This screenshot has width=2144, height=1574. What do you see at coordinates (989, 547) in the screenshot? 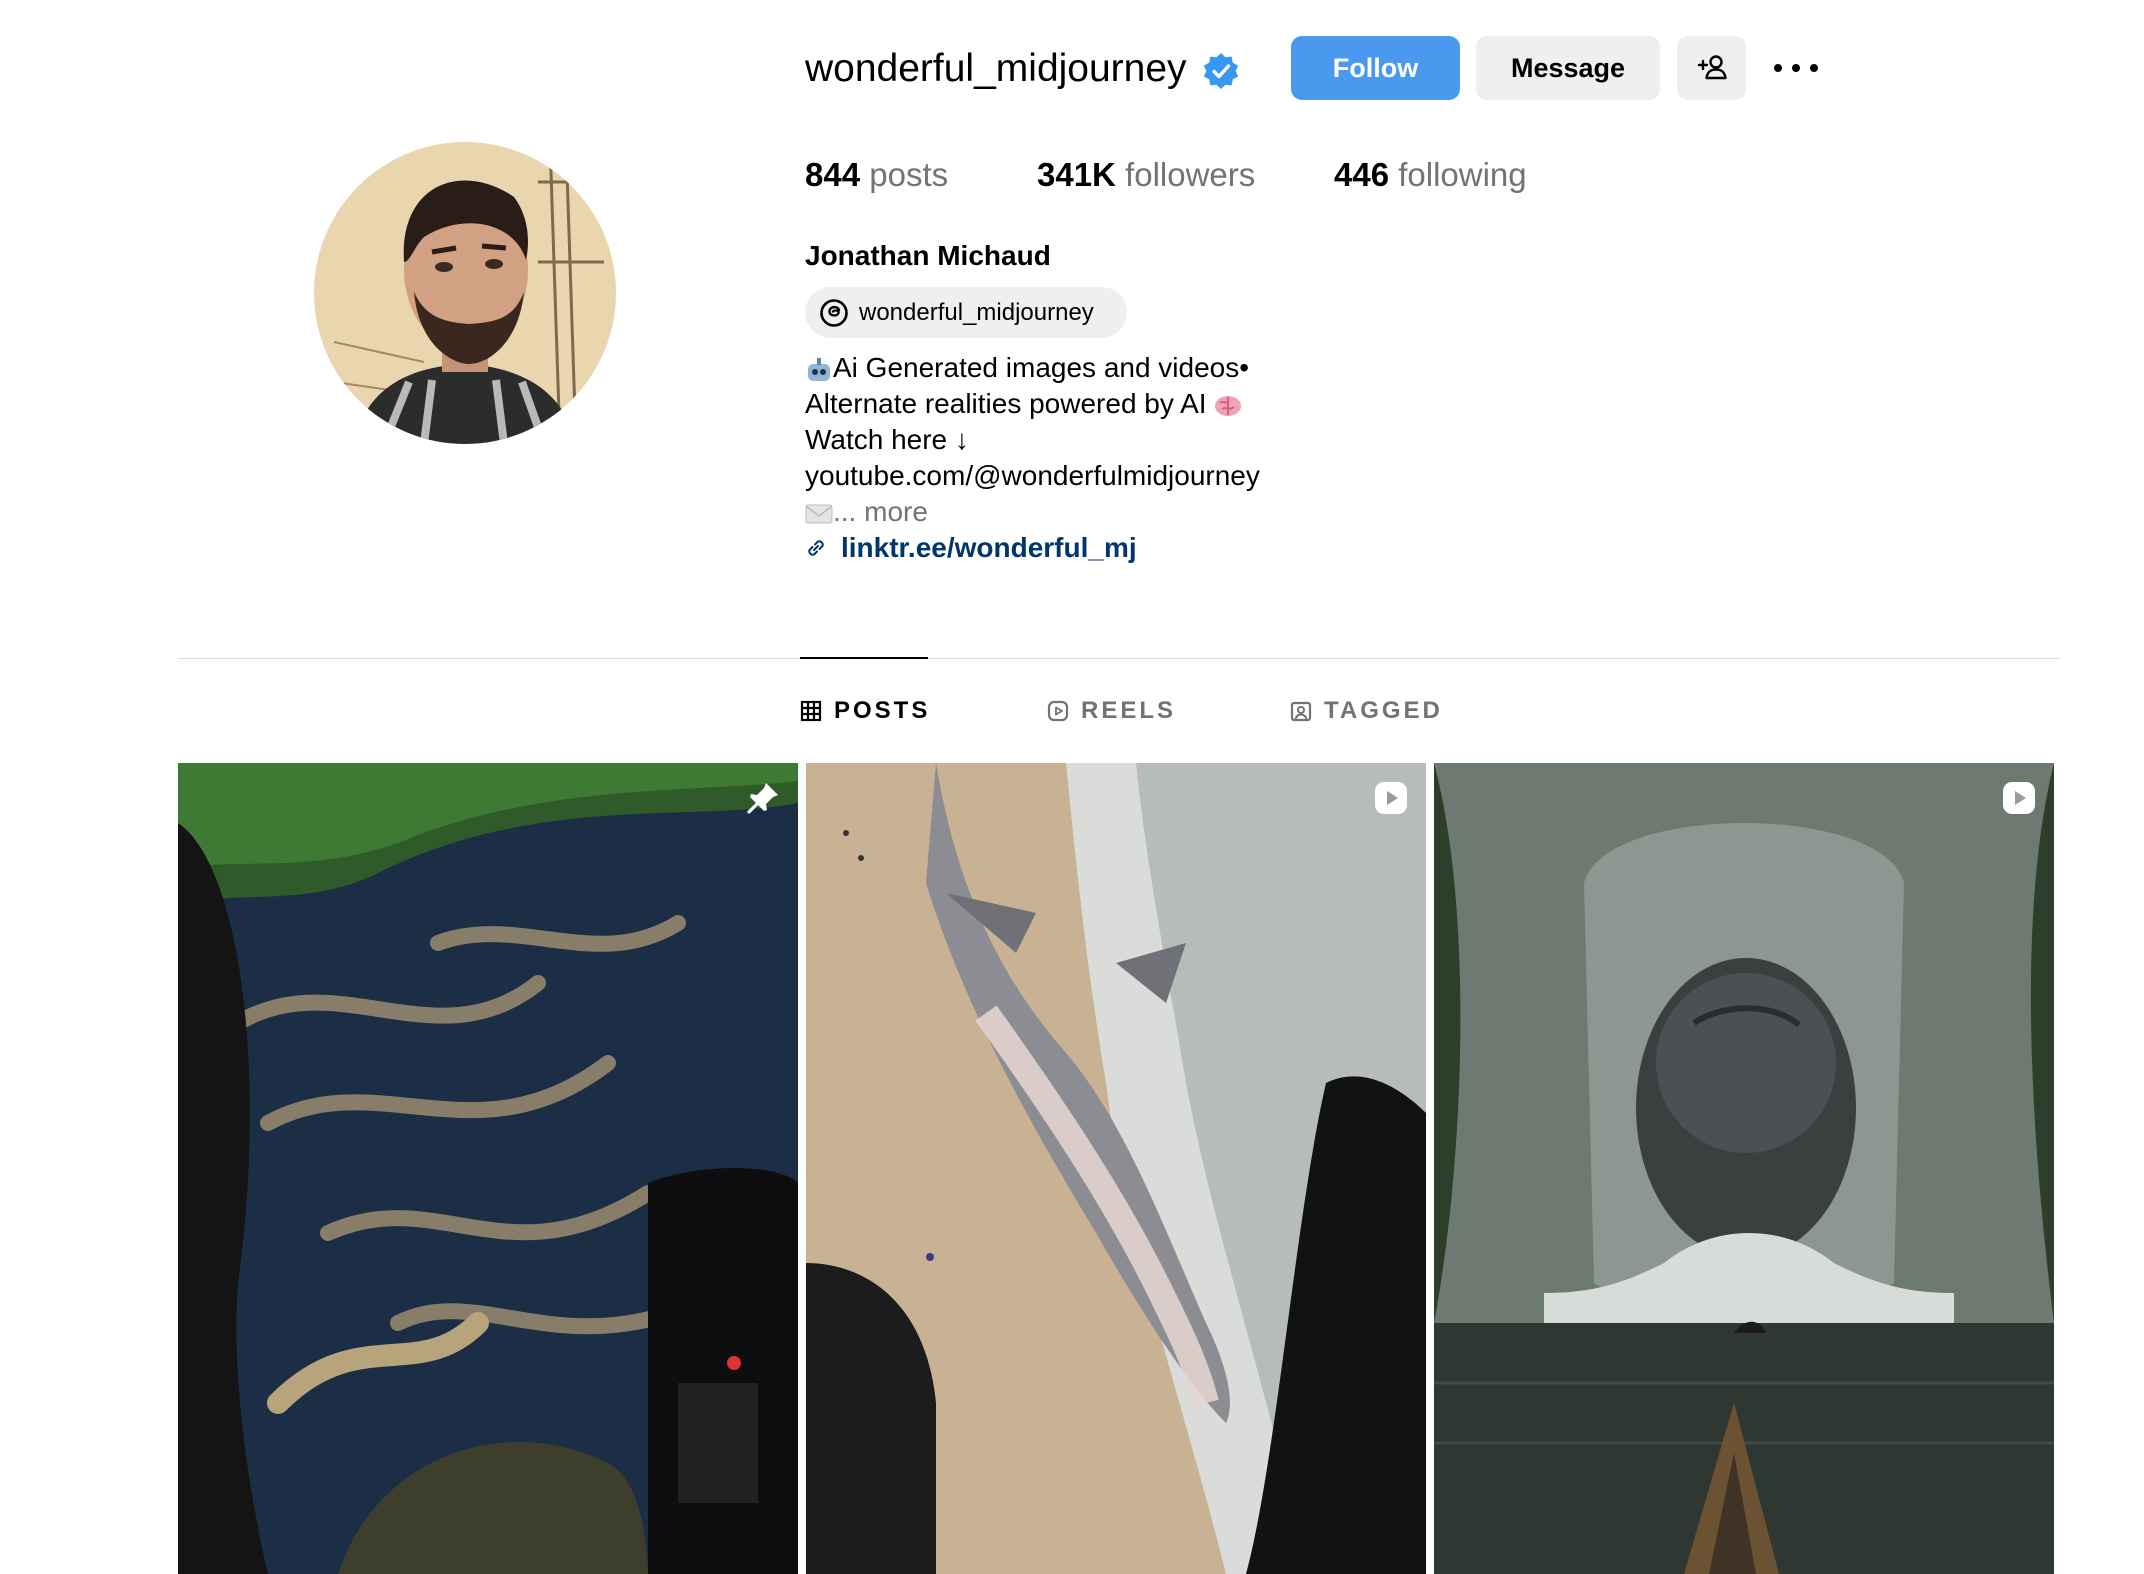
I see `external-link-text: linktr.ee/wonderful_mj` at bounding box center [989, 547].